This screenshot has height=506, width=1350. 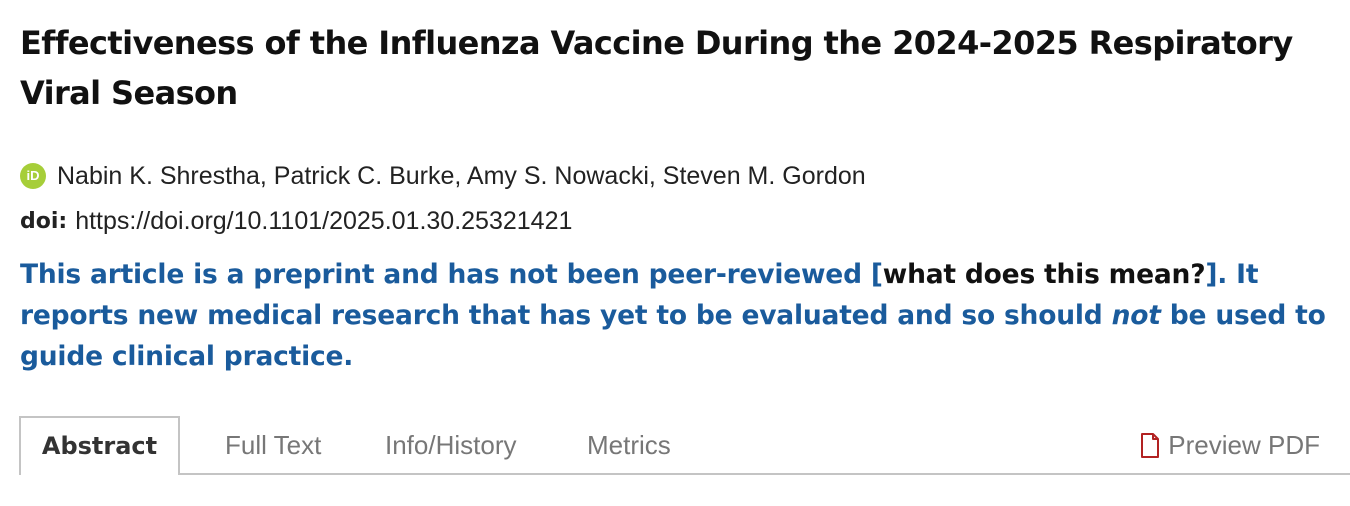 What do you see at coordinates (33, 176) in the screenshot?
I see `orcid-icon: iD` at bounding box center [33, 176].